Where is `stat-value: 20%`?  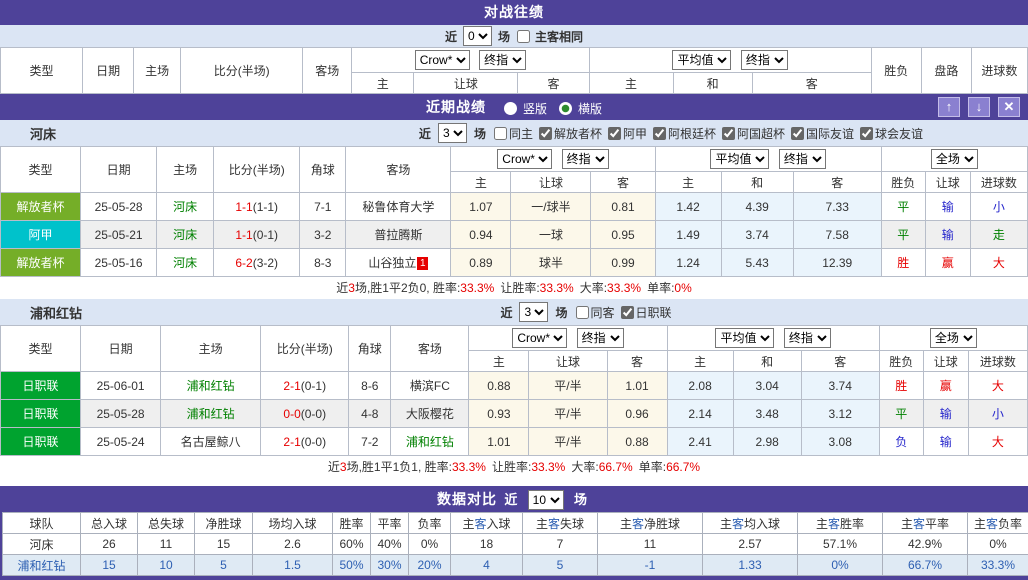
stat-value: 20% is located at coordinates (430, 565).